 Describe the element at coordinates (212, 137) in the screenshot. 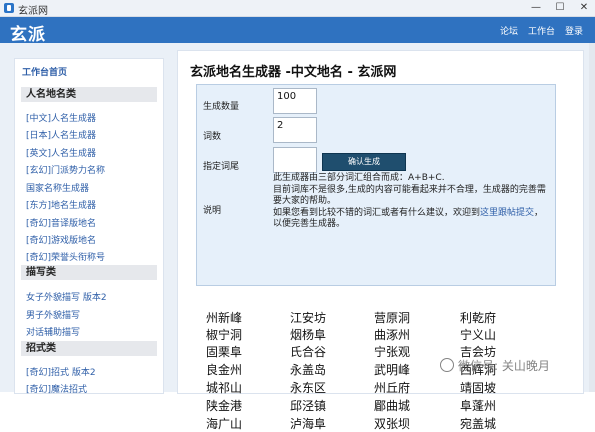

I see `words-label: 词数` at that location.